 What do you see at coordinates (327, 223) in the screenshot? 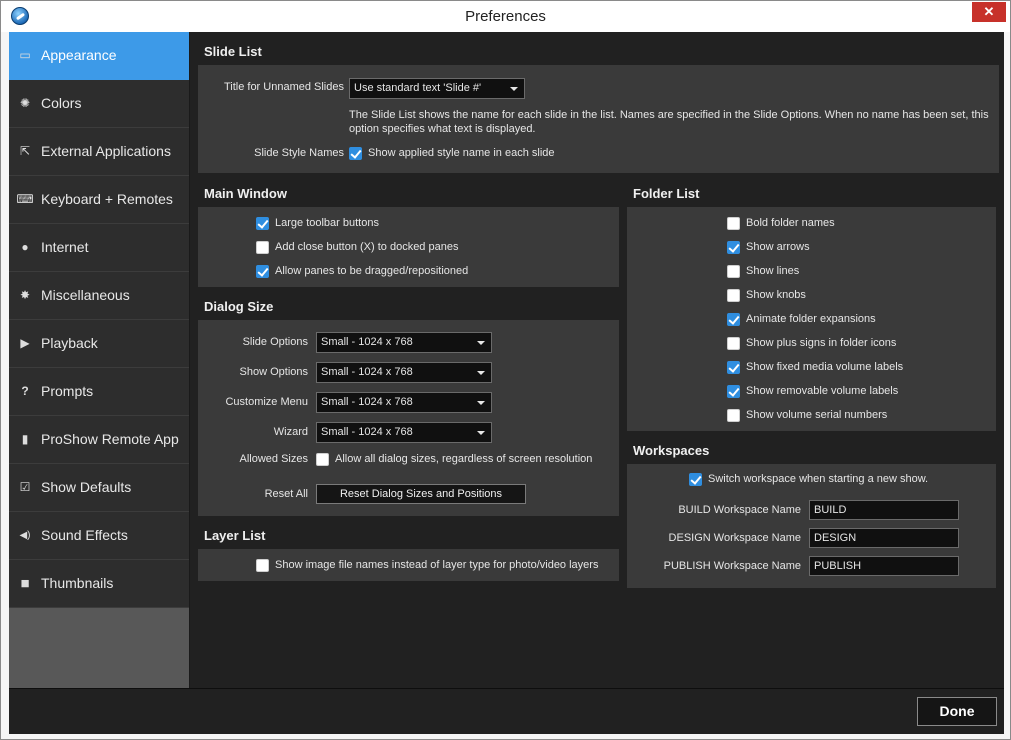
I see `checkbox-label: Large toolbar buttons` at bounding box center [327, 223].